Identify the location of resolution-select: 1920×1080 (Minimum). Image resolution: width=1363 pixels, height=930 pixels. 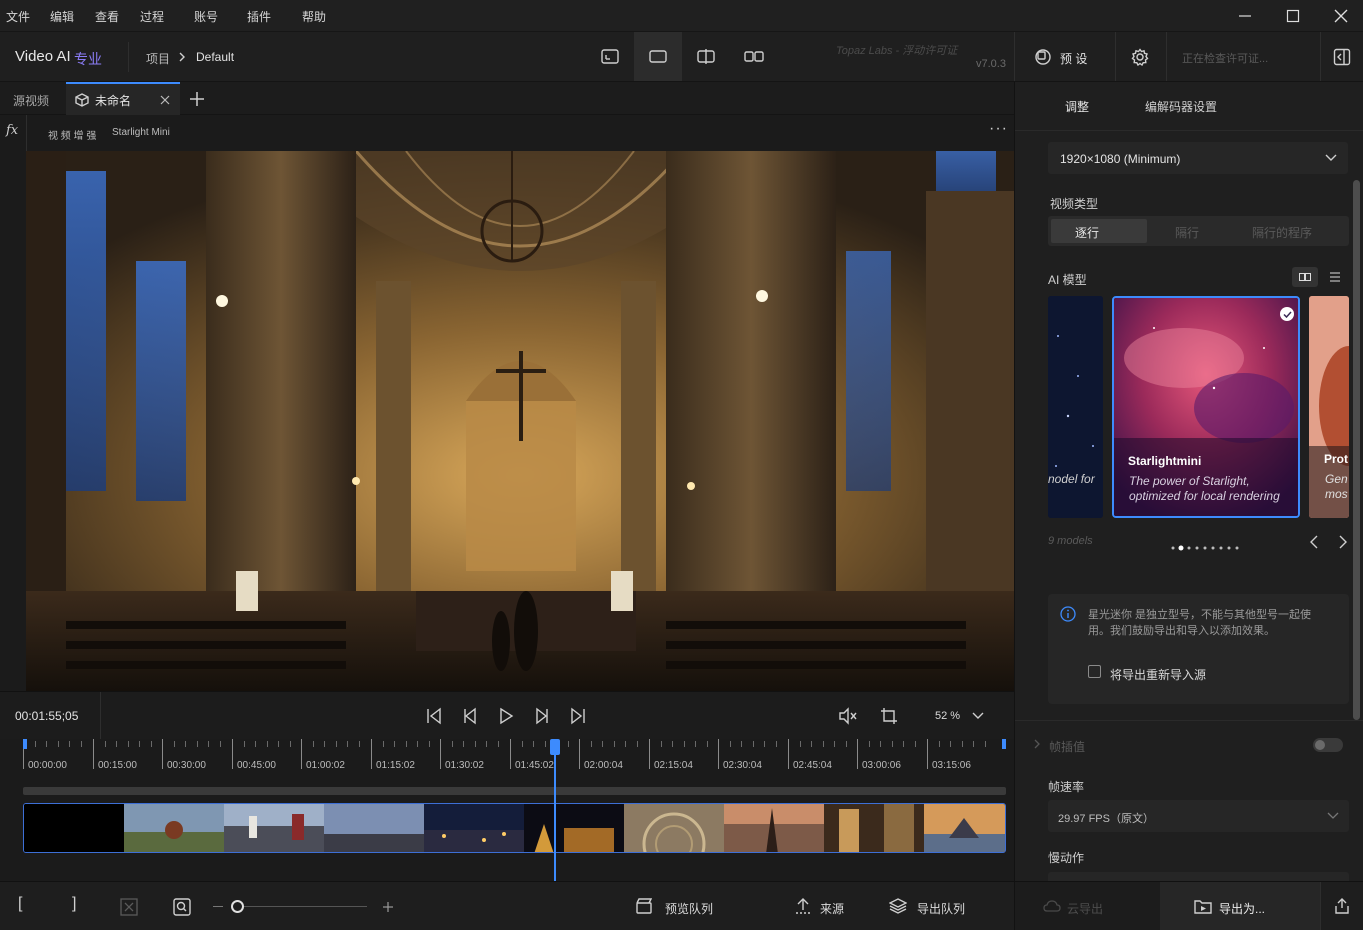
(1198, 158).